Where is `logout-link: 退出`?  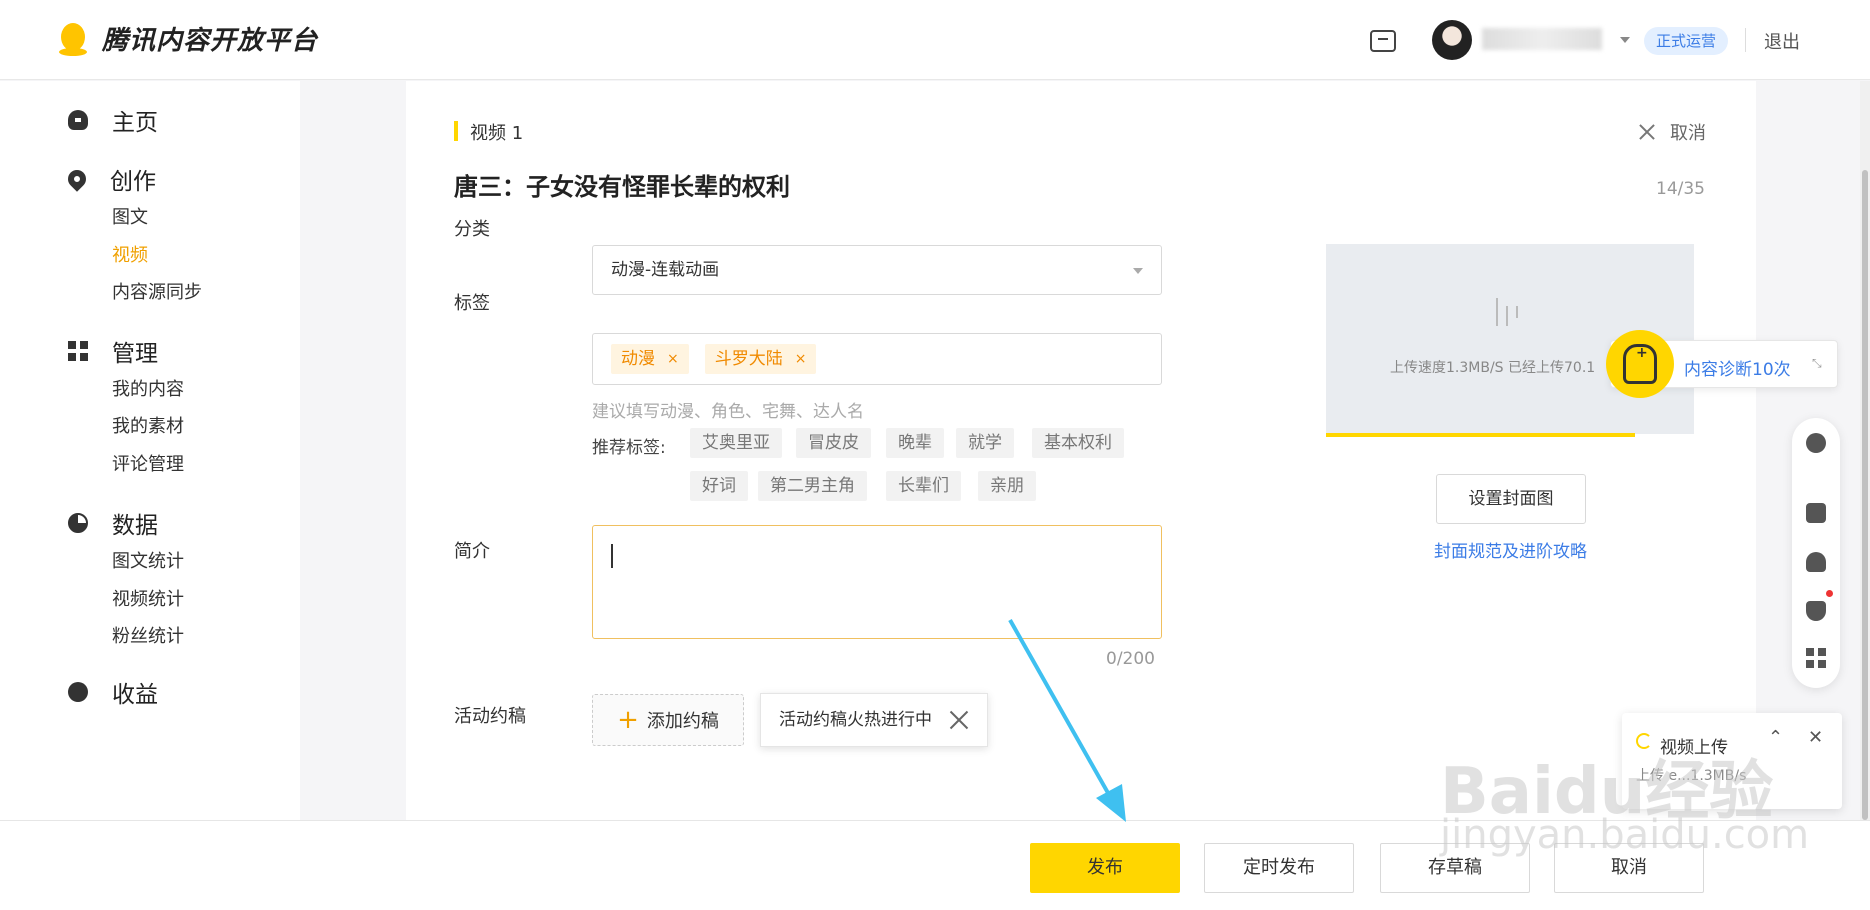 logout-link: 退出 is located at coordinates (1782, 41).